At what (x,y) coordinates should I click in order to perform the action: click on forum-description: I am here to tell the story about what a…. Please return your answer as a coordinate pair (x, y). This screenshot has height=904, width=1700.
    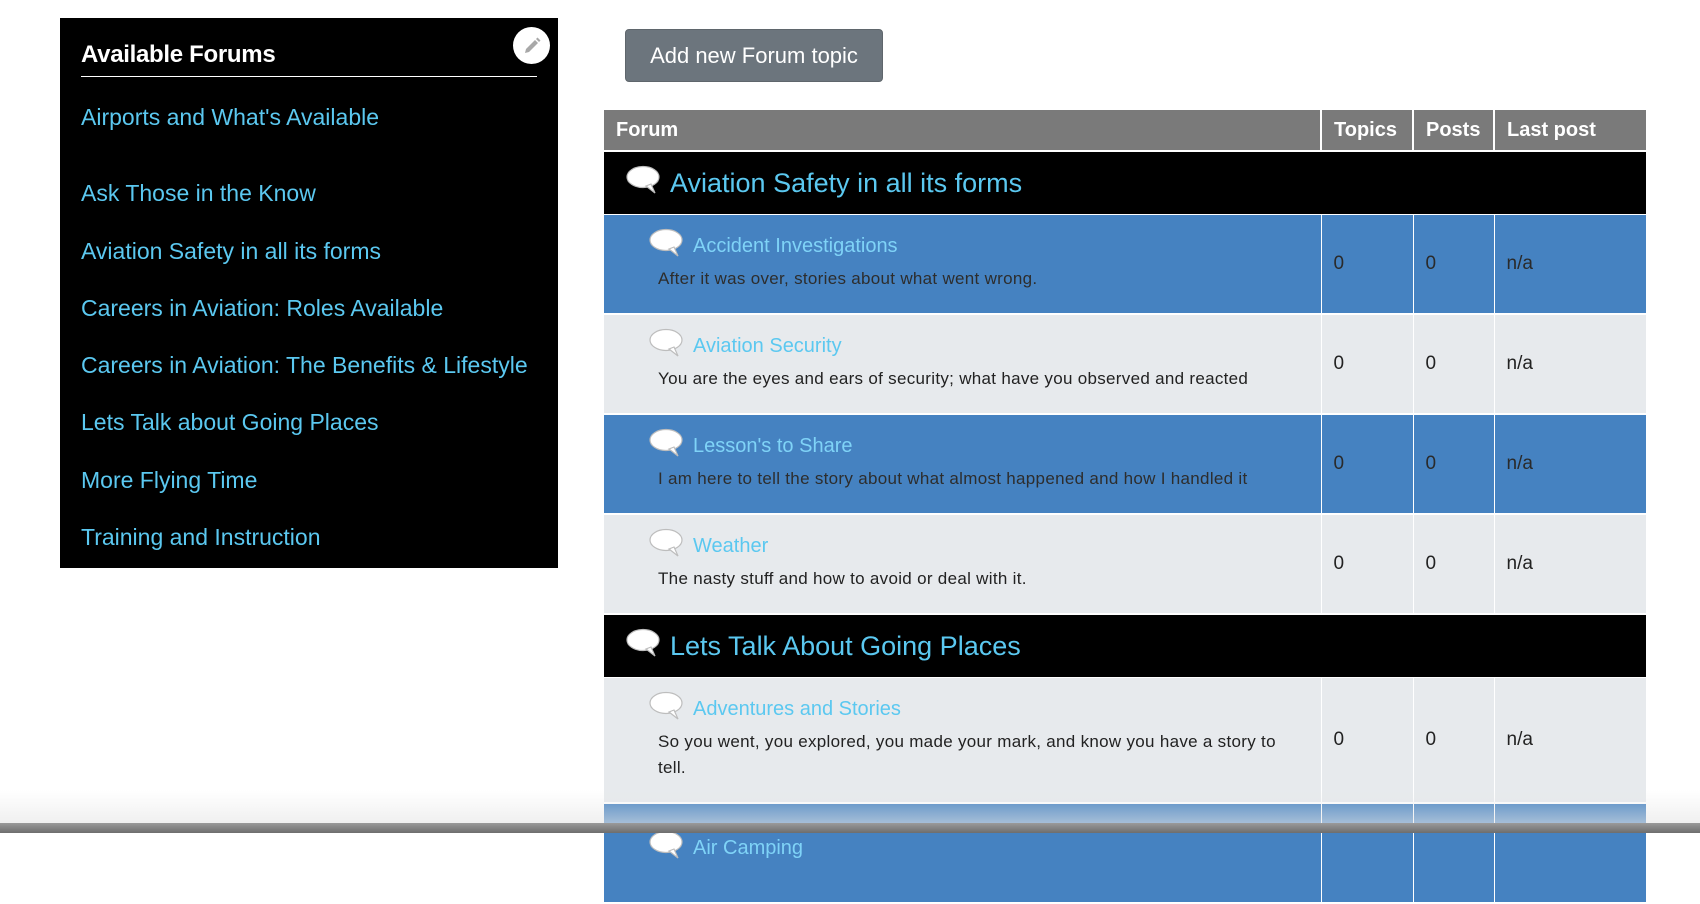
    Looking at the image, I should click on (953, 478).